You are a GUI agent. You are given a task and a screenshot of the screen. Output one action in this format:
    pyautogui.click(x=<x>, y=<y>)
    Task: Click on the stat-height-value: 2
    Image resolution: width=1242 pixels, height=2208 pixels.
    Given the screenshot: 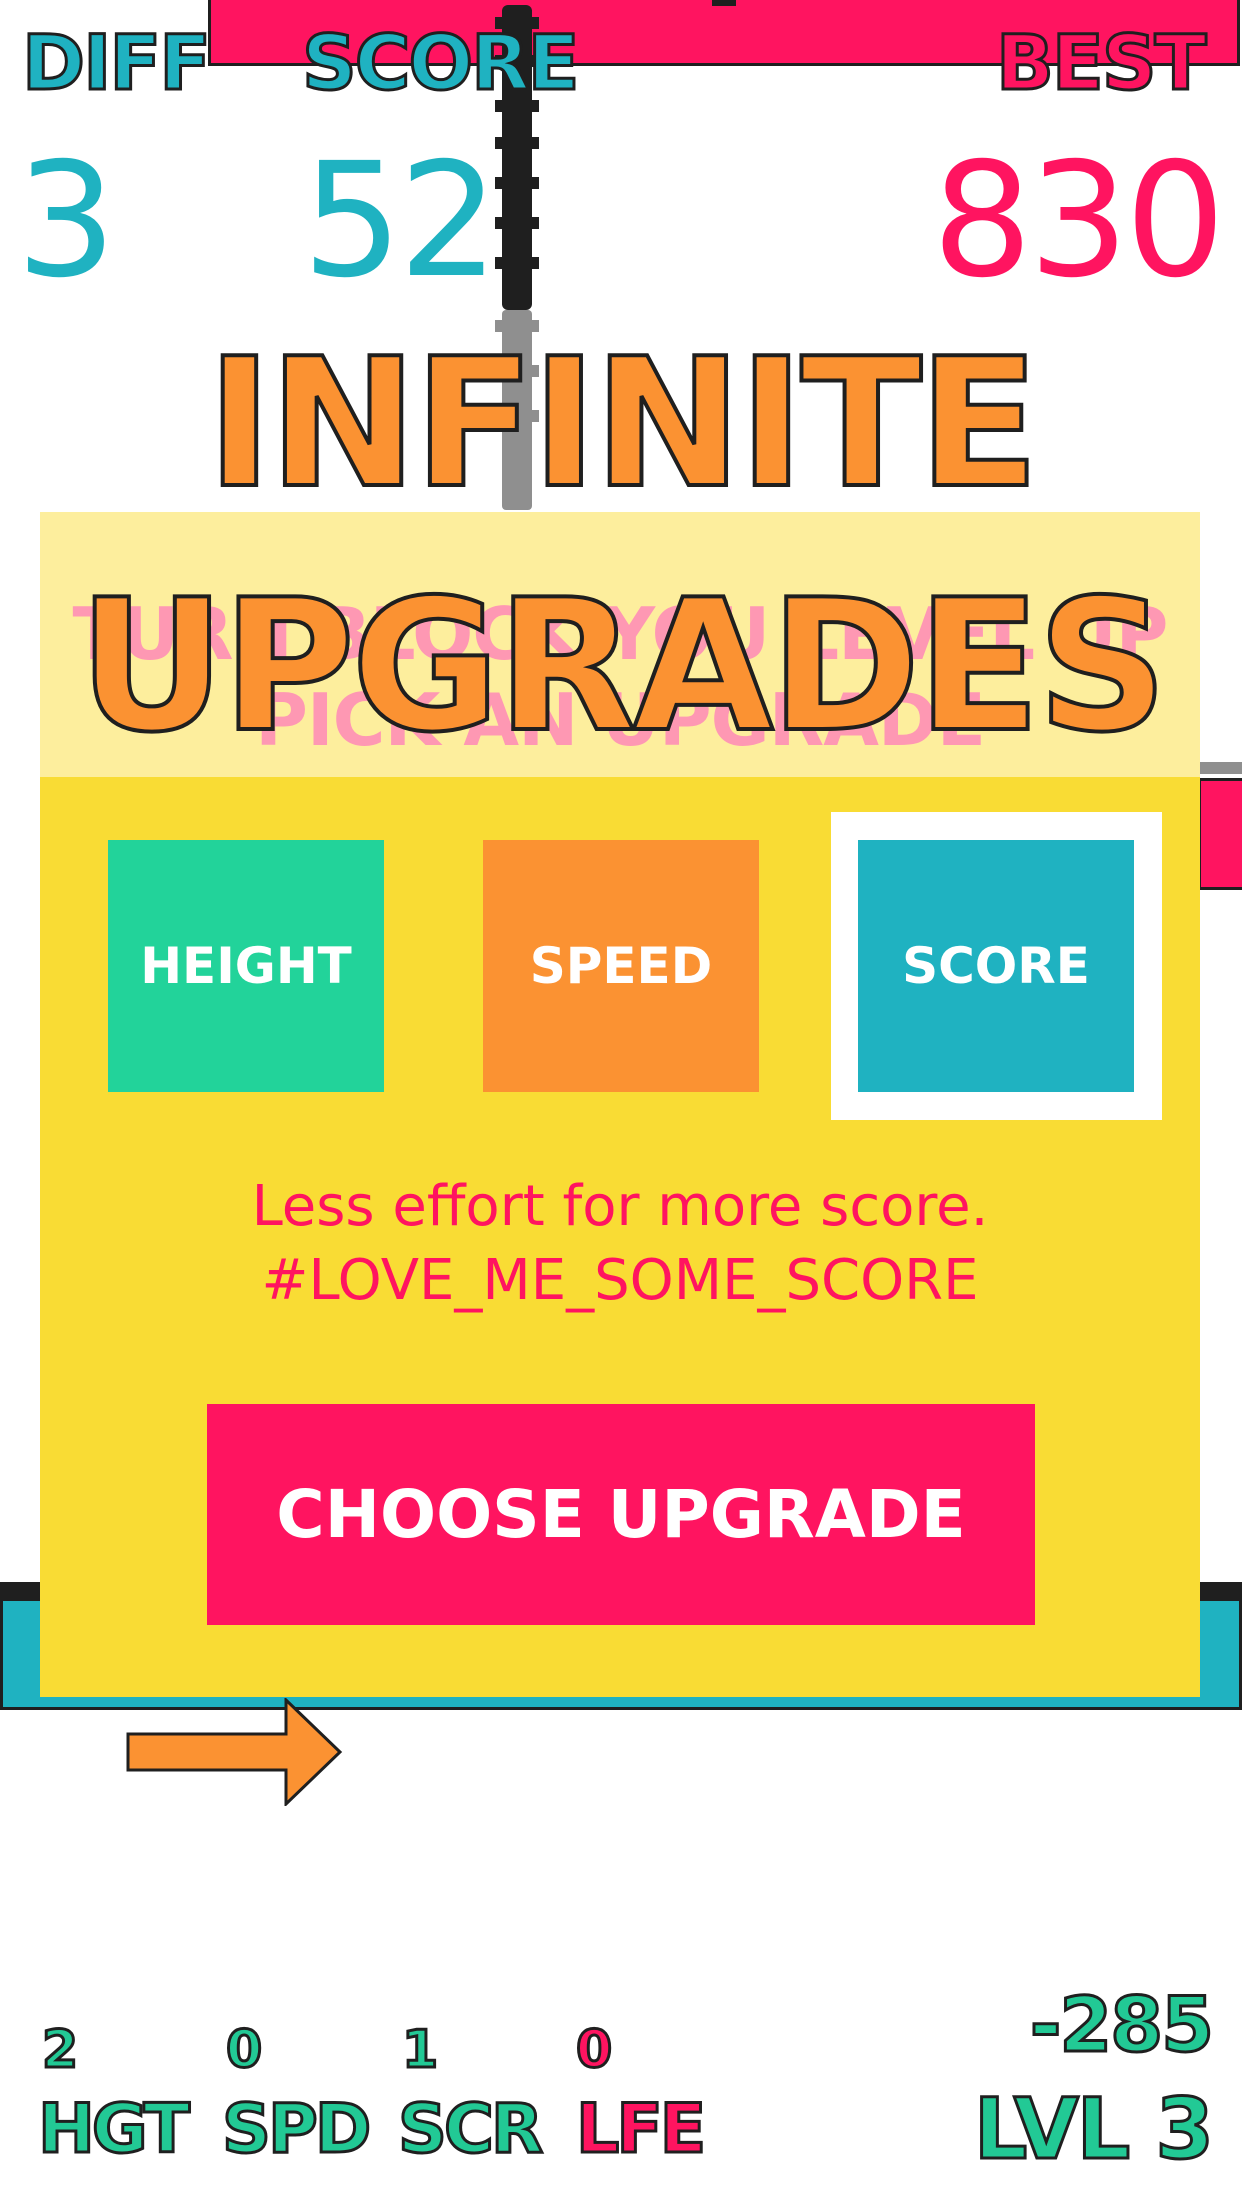 What is the action you would take?
    pyautogui.click(x=59, y=2050)
    